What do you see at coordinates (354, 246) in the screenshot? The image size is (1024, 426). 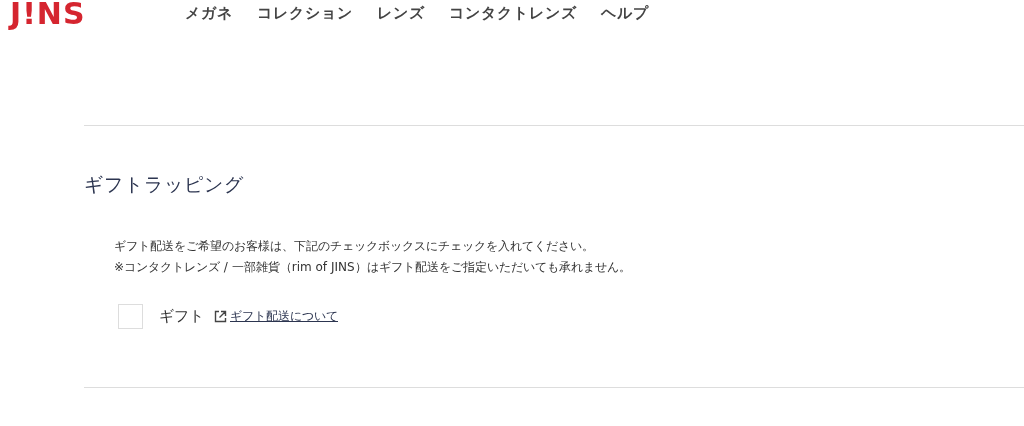 I see `notice-text: ギフト配送をご希望のお客様は、下記のチェックボックスにチェックを入れてください。` at bounding box center [354, 246].